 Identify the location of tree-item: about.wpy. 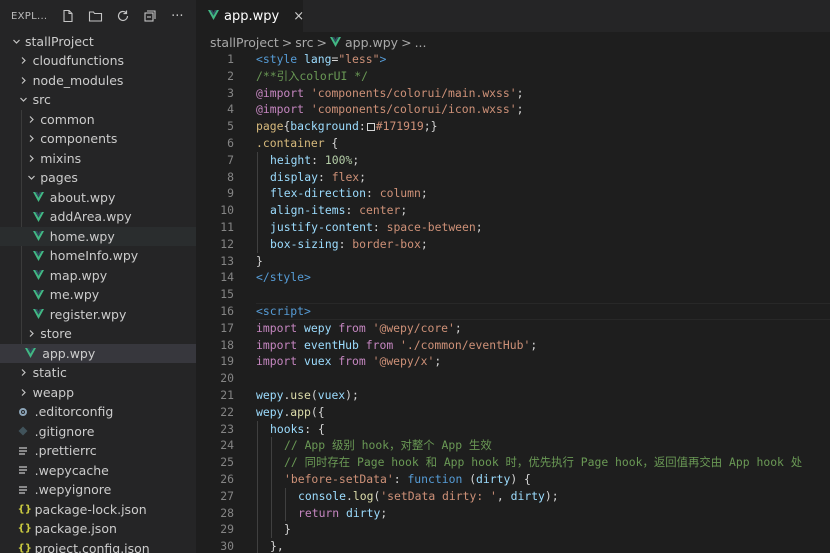
(98, 198).